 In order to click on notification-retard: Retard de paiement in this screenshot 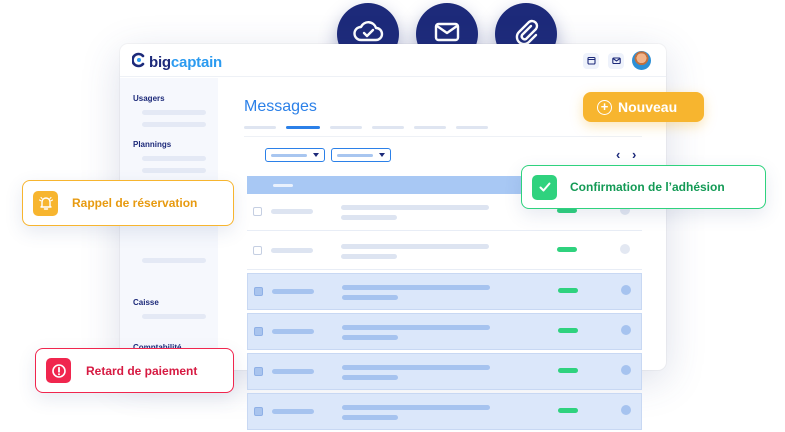, I will do `click(134, 370)`.